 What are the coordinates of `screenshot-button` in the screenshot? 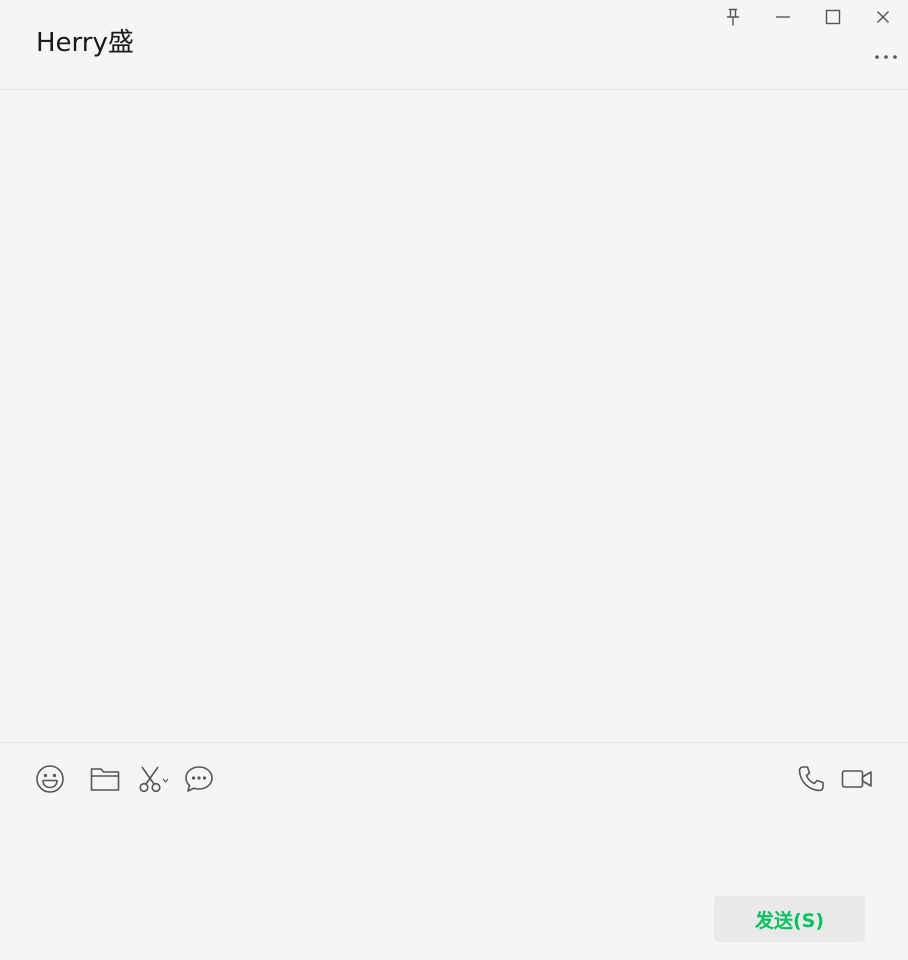 It's located at (153, 779).